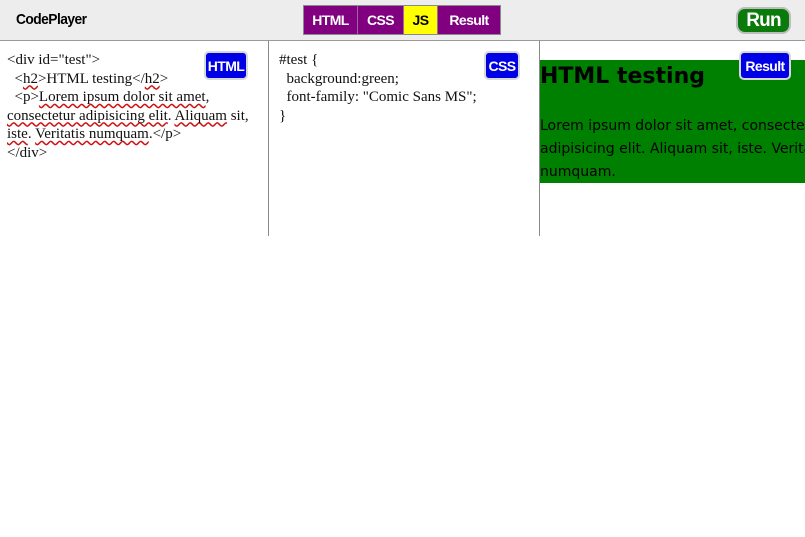  I want to click on code-line: <h2>HTML testing</h2>, so click(88, 78).